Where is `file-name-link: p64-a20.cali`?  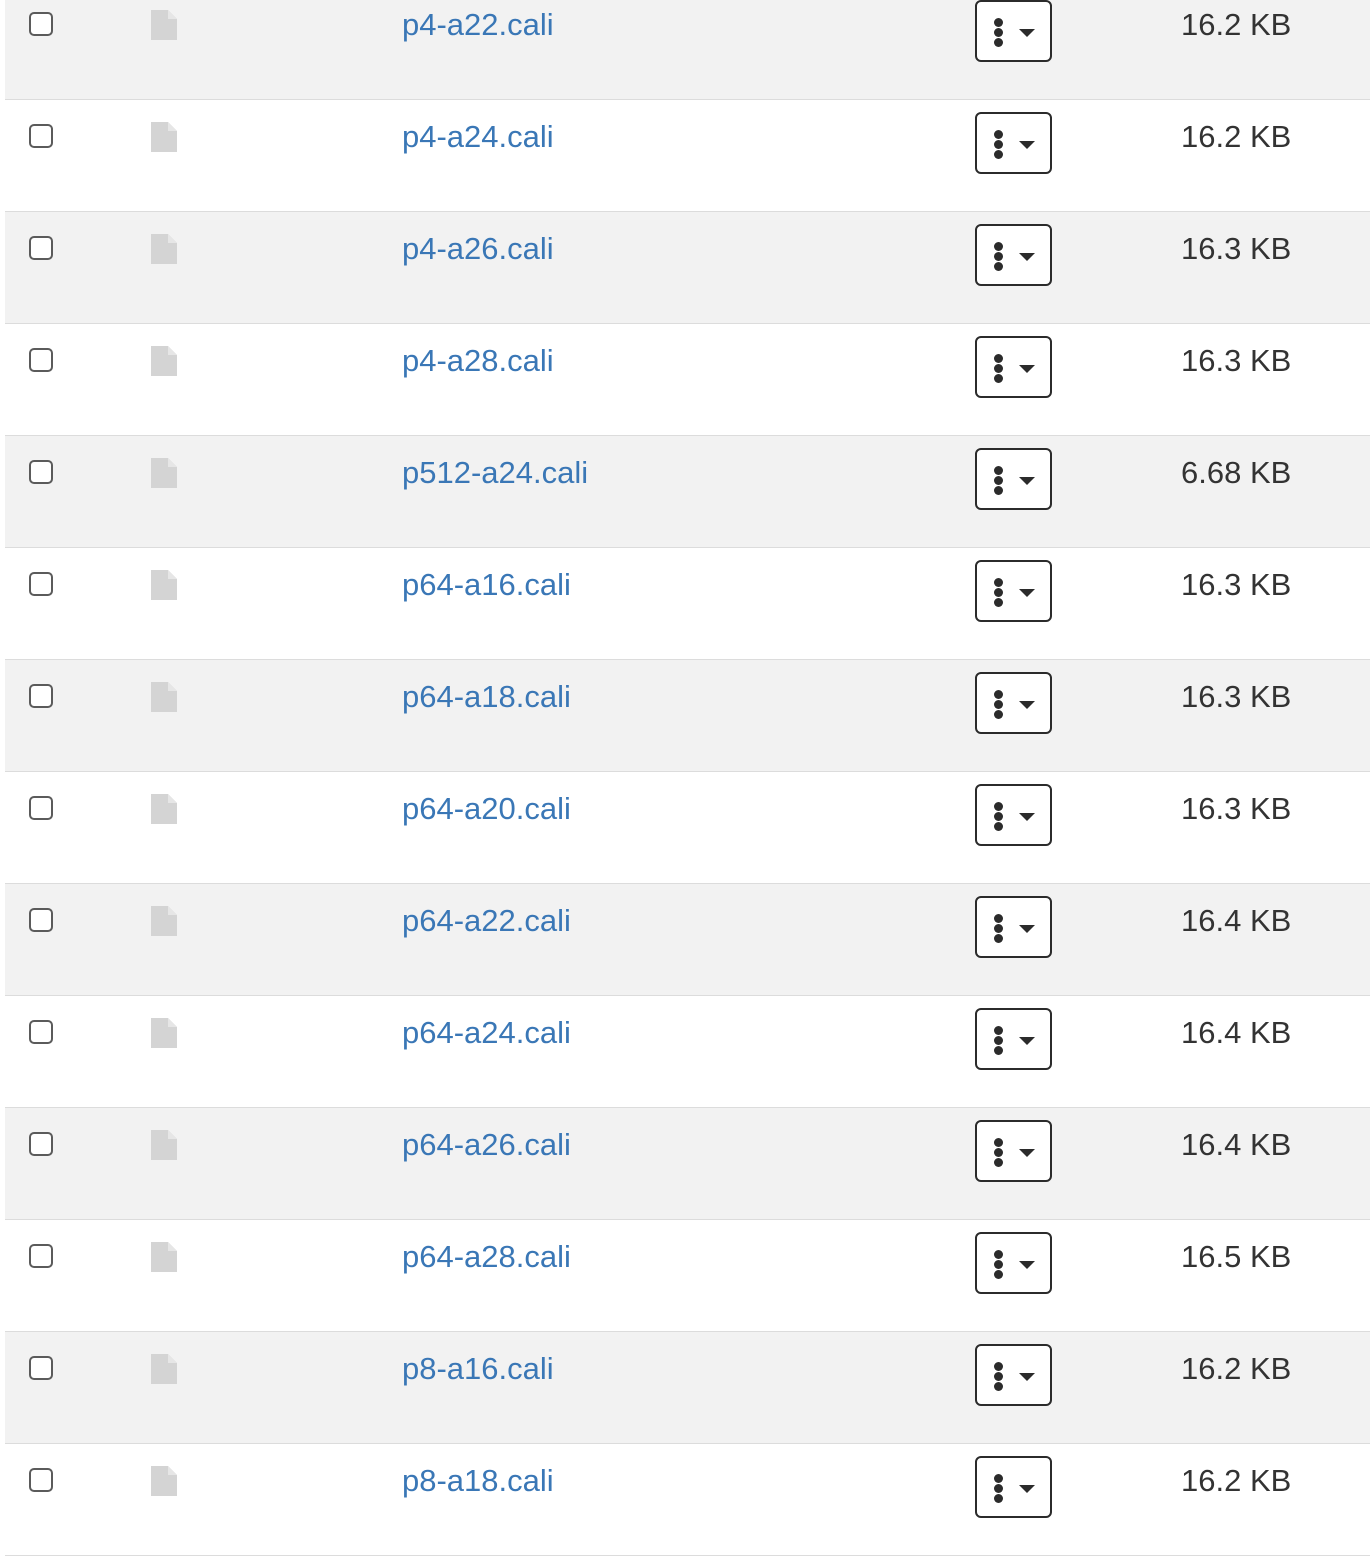
file-name-link: p64-a20.cali is located at coordinates (486, 809).